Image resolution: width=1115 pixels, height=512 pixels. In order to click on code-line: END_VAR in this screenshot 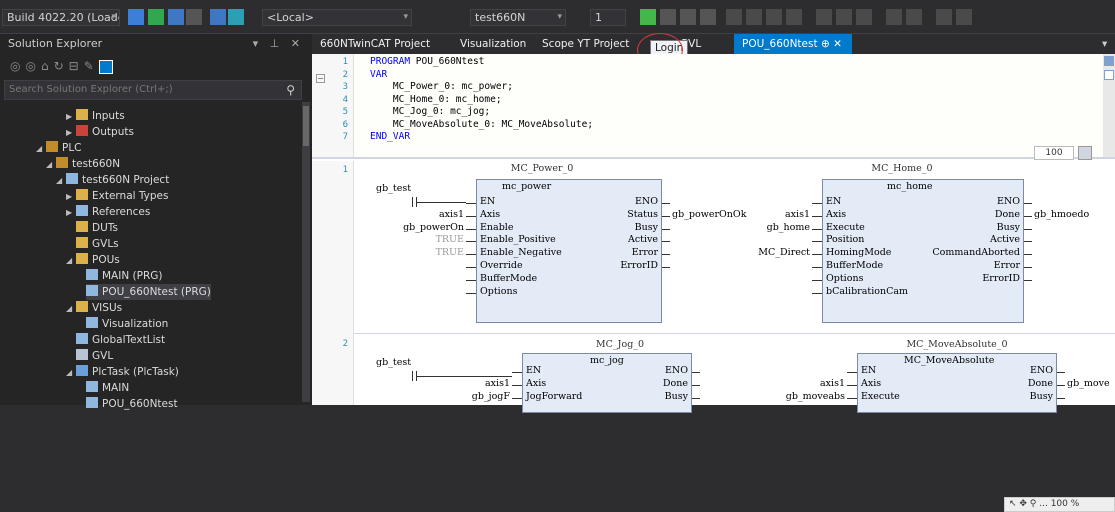, I will do `click(390, 136)`.